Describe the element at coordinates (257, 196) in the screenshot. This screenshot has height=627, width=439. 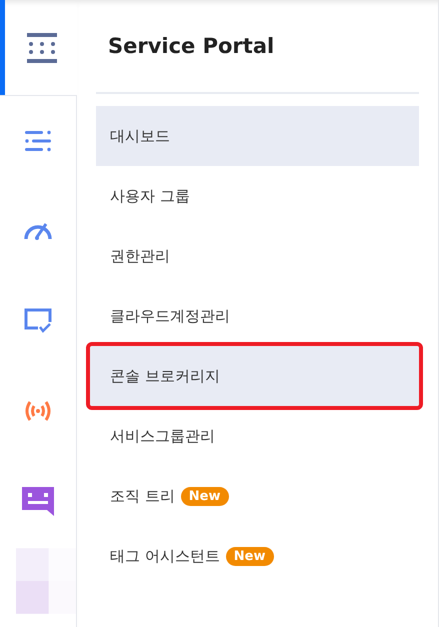
I see `menu-item: 사용자 그룹` at that location.